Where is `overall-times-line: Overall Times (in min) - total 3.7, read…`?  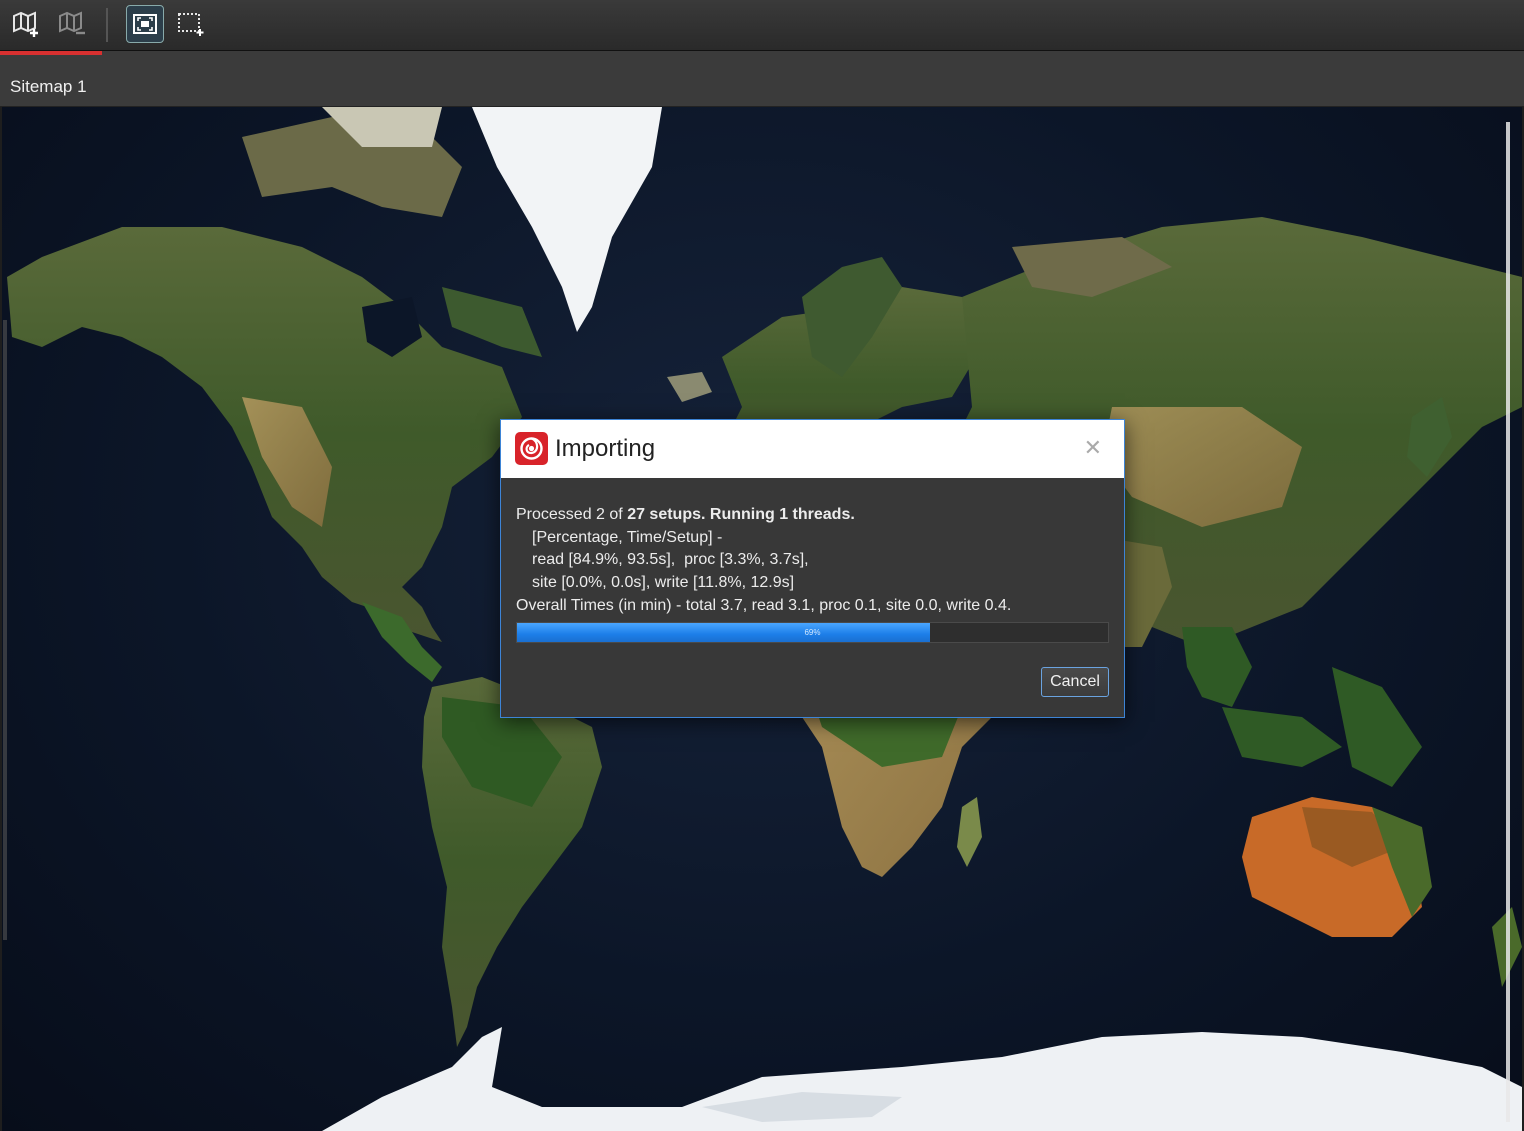 overall-times-line: Overall Times (in min) - total 3.7, read… is located at coordinates (764, 605).